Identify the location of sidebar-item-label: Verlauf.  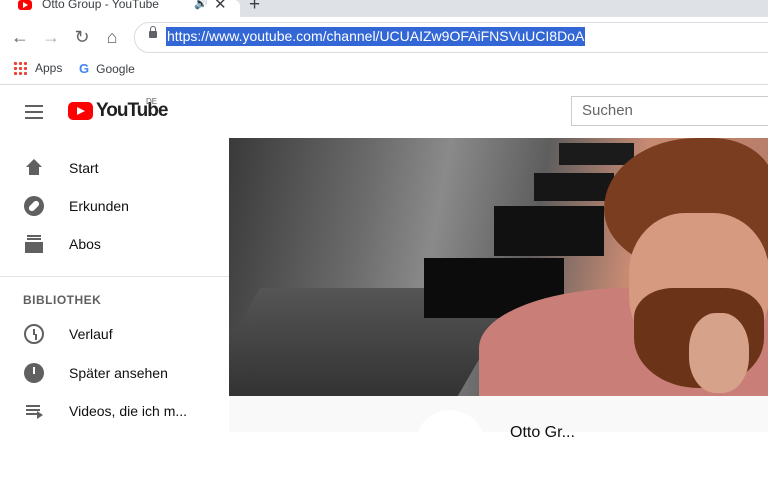
(91, 334).